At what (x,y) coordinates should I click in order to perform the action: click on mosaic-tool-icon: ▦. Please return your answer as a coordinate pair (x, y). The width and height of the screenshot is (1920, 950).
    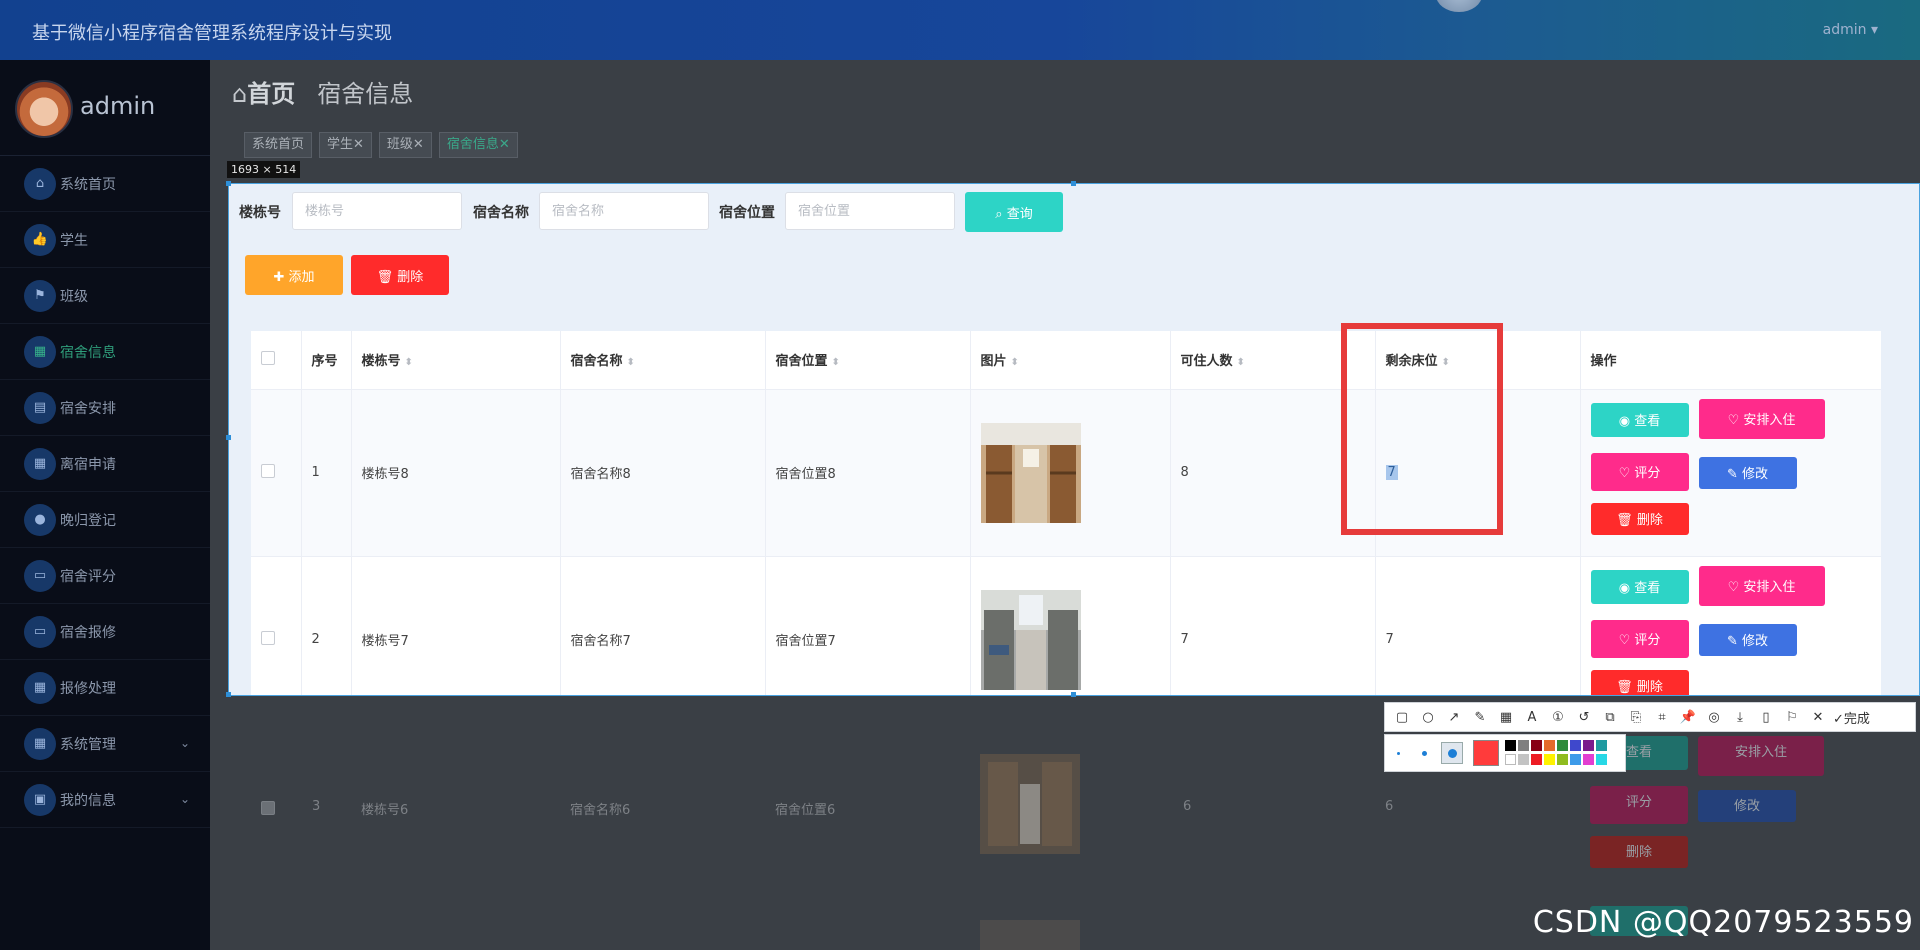
    Looking at the image, I should click on (1506, 717).